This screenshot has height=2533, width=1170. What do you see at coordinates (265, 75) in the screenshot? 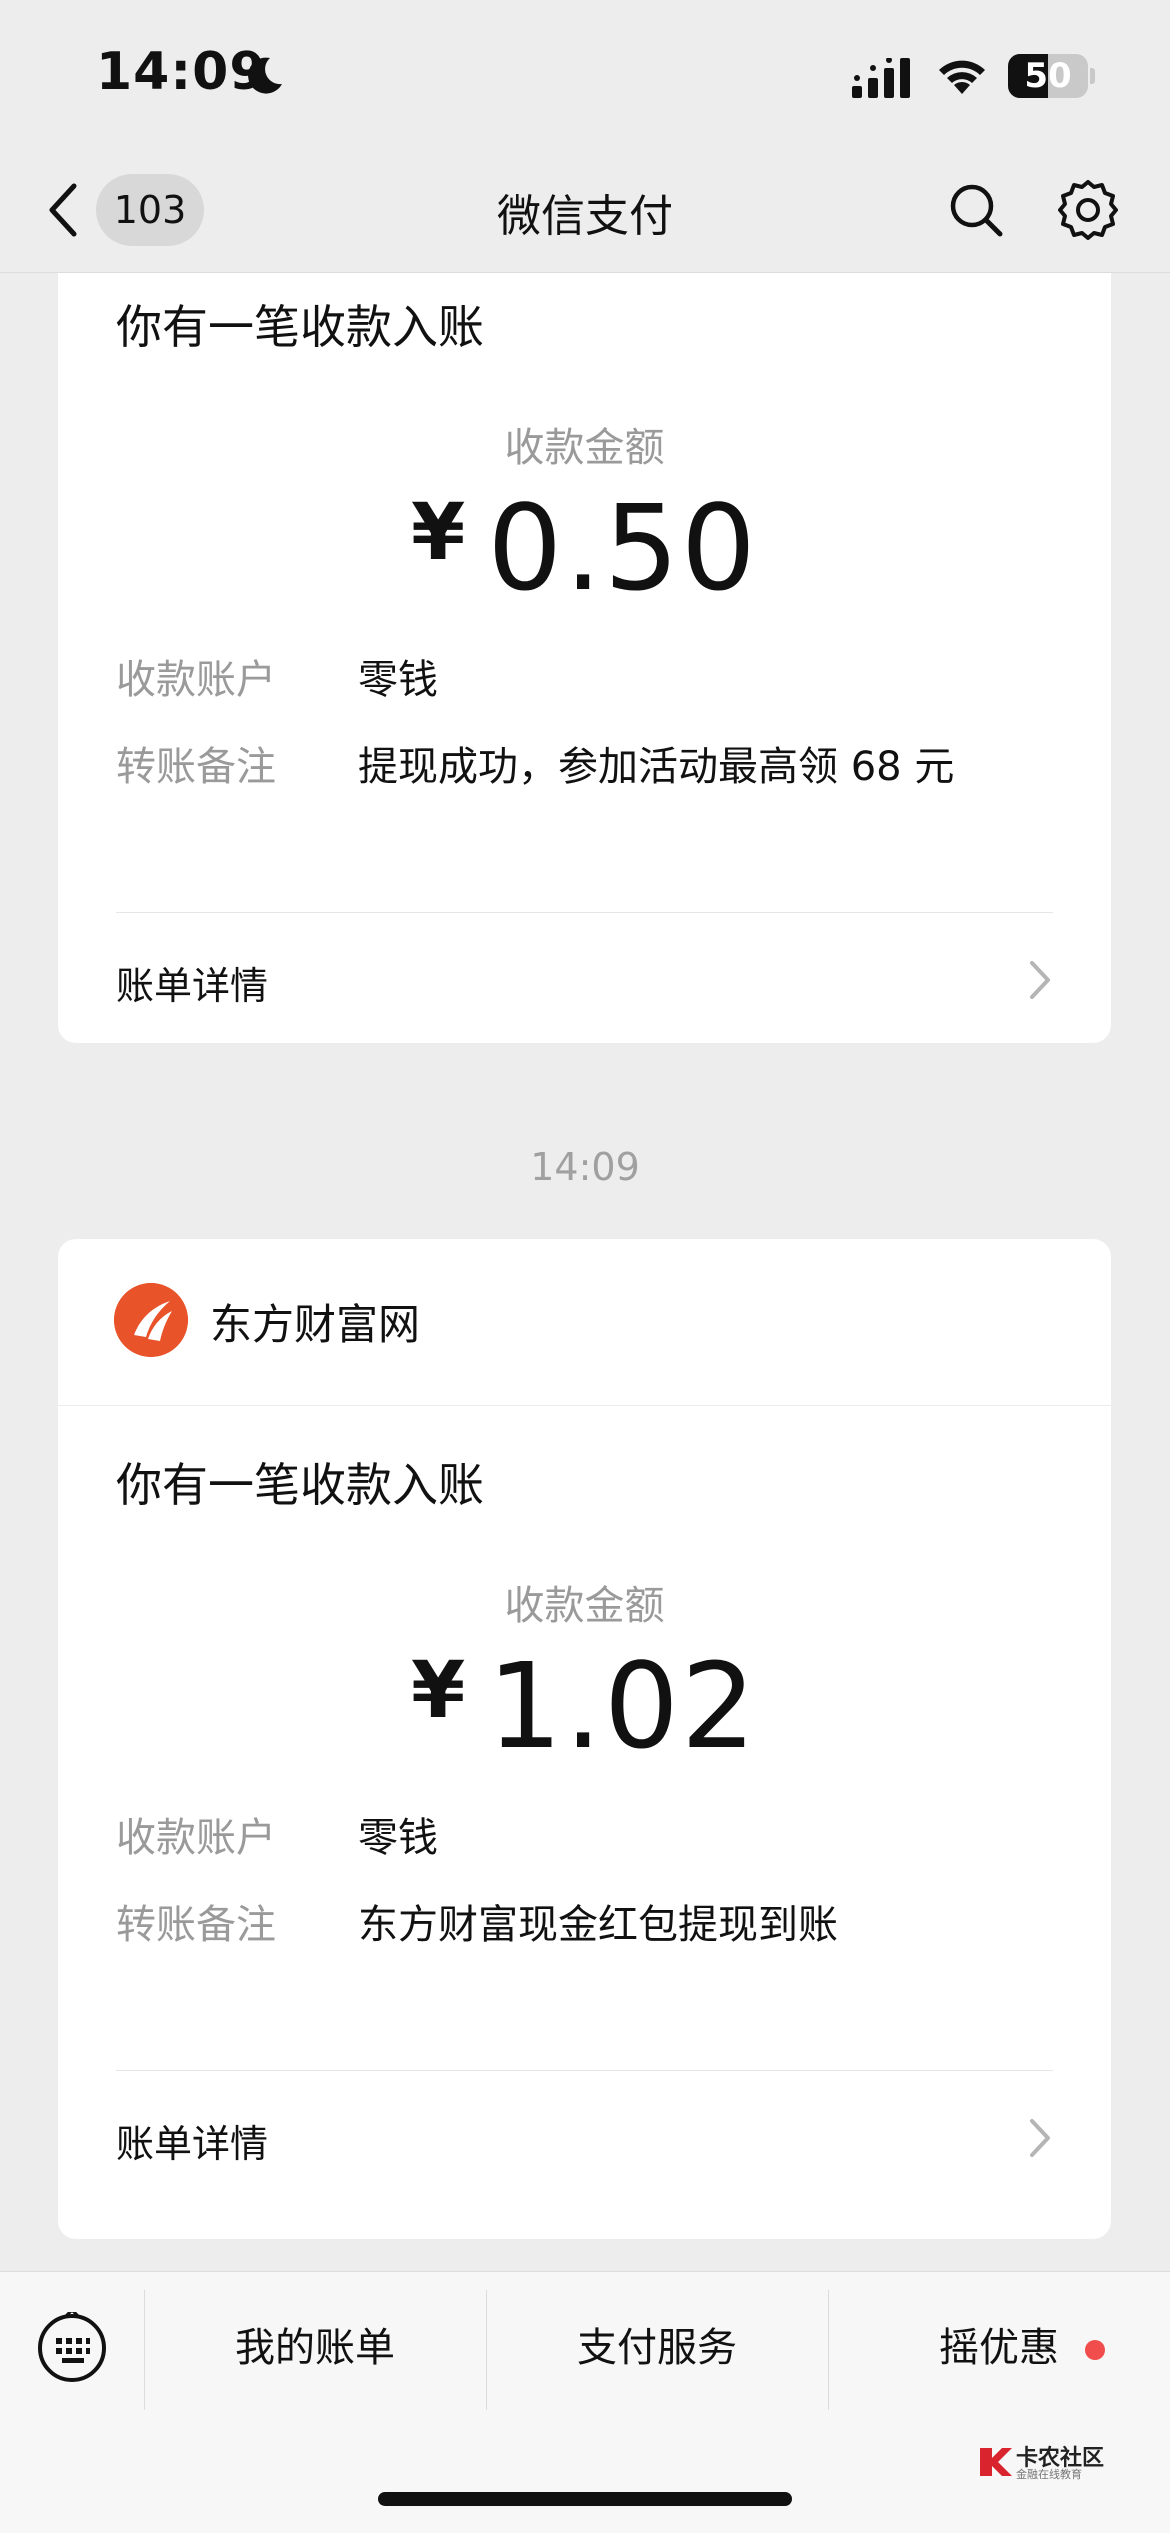
I see `moon-icon` at bounding box center [265, 75].